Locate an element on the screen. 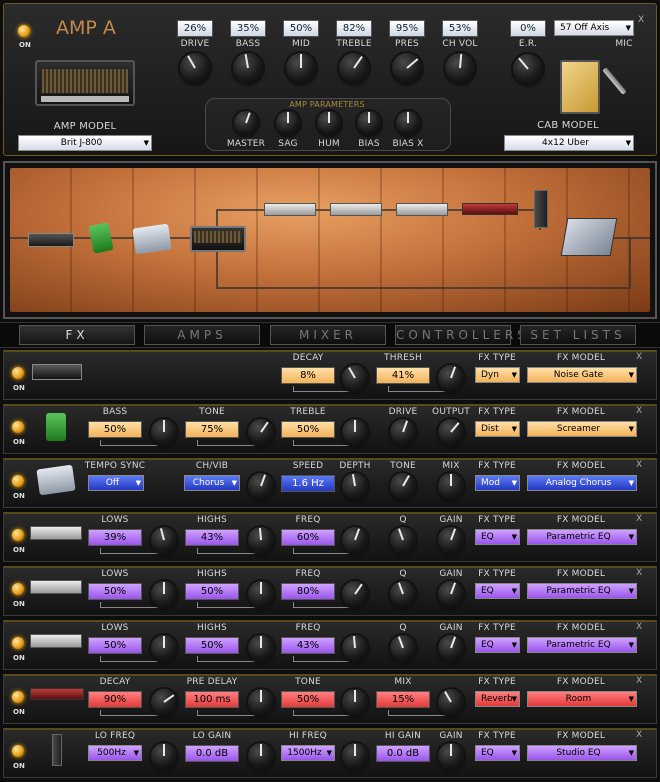 This screenshot has height=782, width=660. fx-row-6-control-3-display: 43% is located at coordinates (308, 645).